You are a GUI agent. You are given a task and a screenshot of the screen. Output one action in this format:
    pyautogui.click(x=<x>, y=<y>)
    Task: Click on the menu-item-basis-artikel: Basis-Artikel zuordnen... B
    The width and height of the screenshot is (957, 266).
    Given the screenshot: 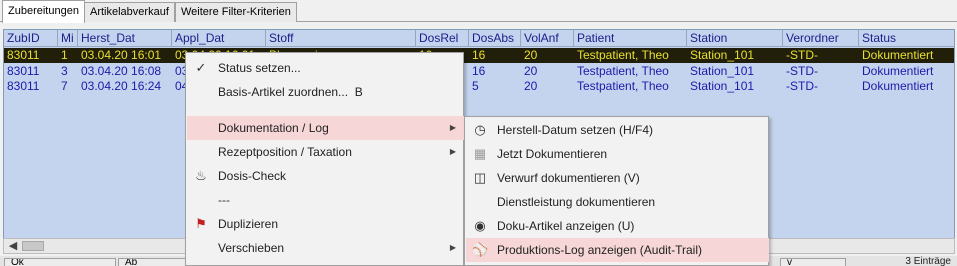 What is the action you would take?
    pyautogui.click(x=325, y=92)
    